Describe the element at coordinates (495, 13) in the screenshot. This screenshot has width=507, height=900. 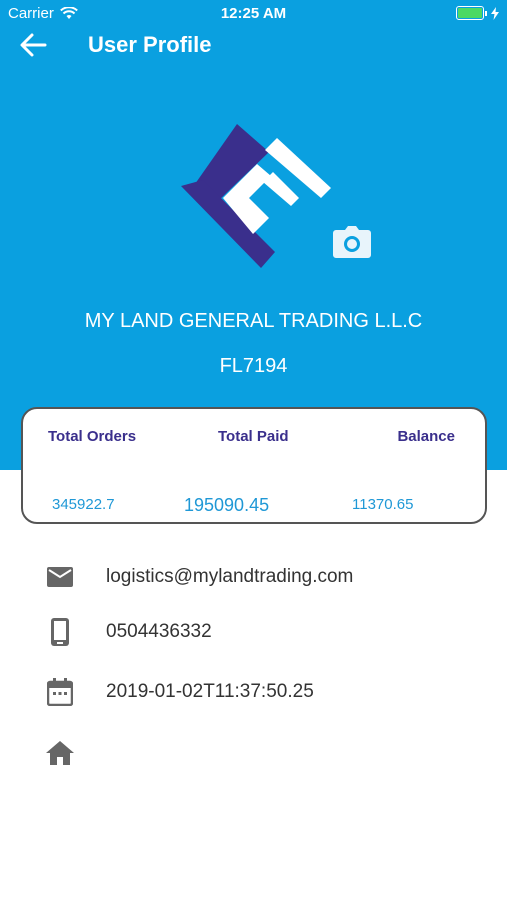
I see `charging-icon` at that location.